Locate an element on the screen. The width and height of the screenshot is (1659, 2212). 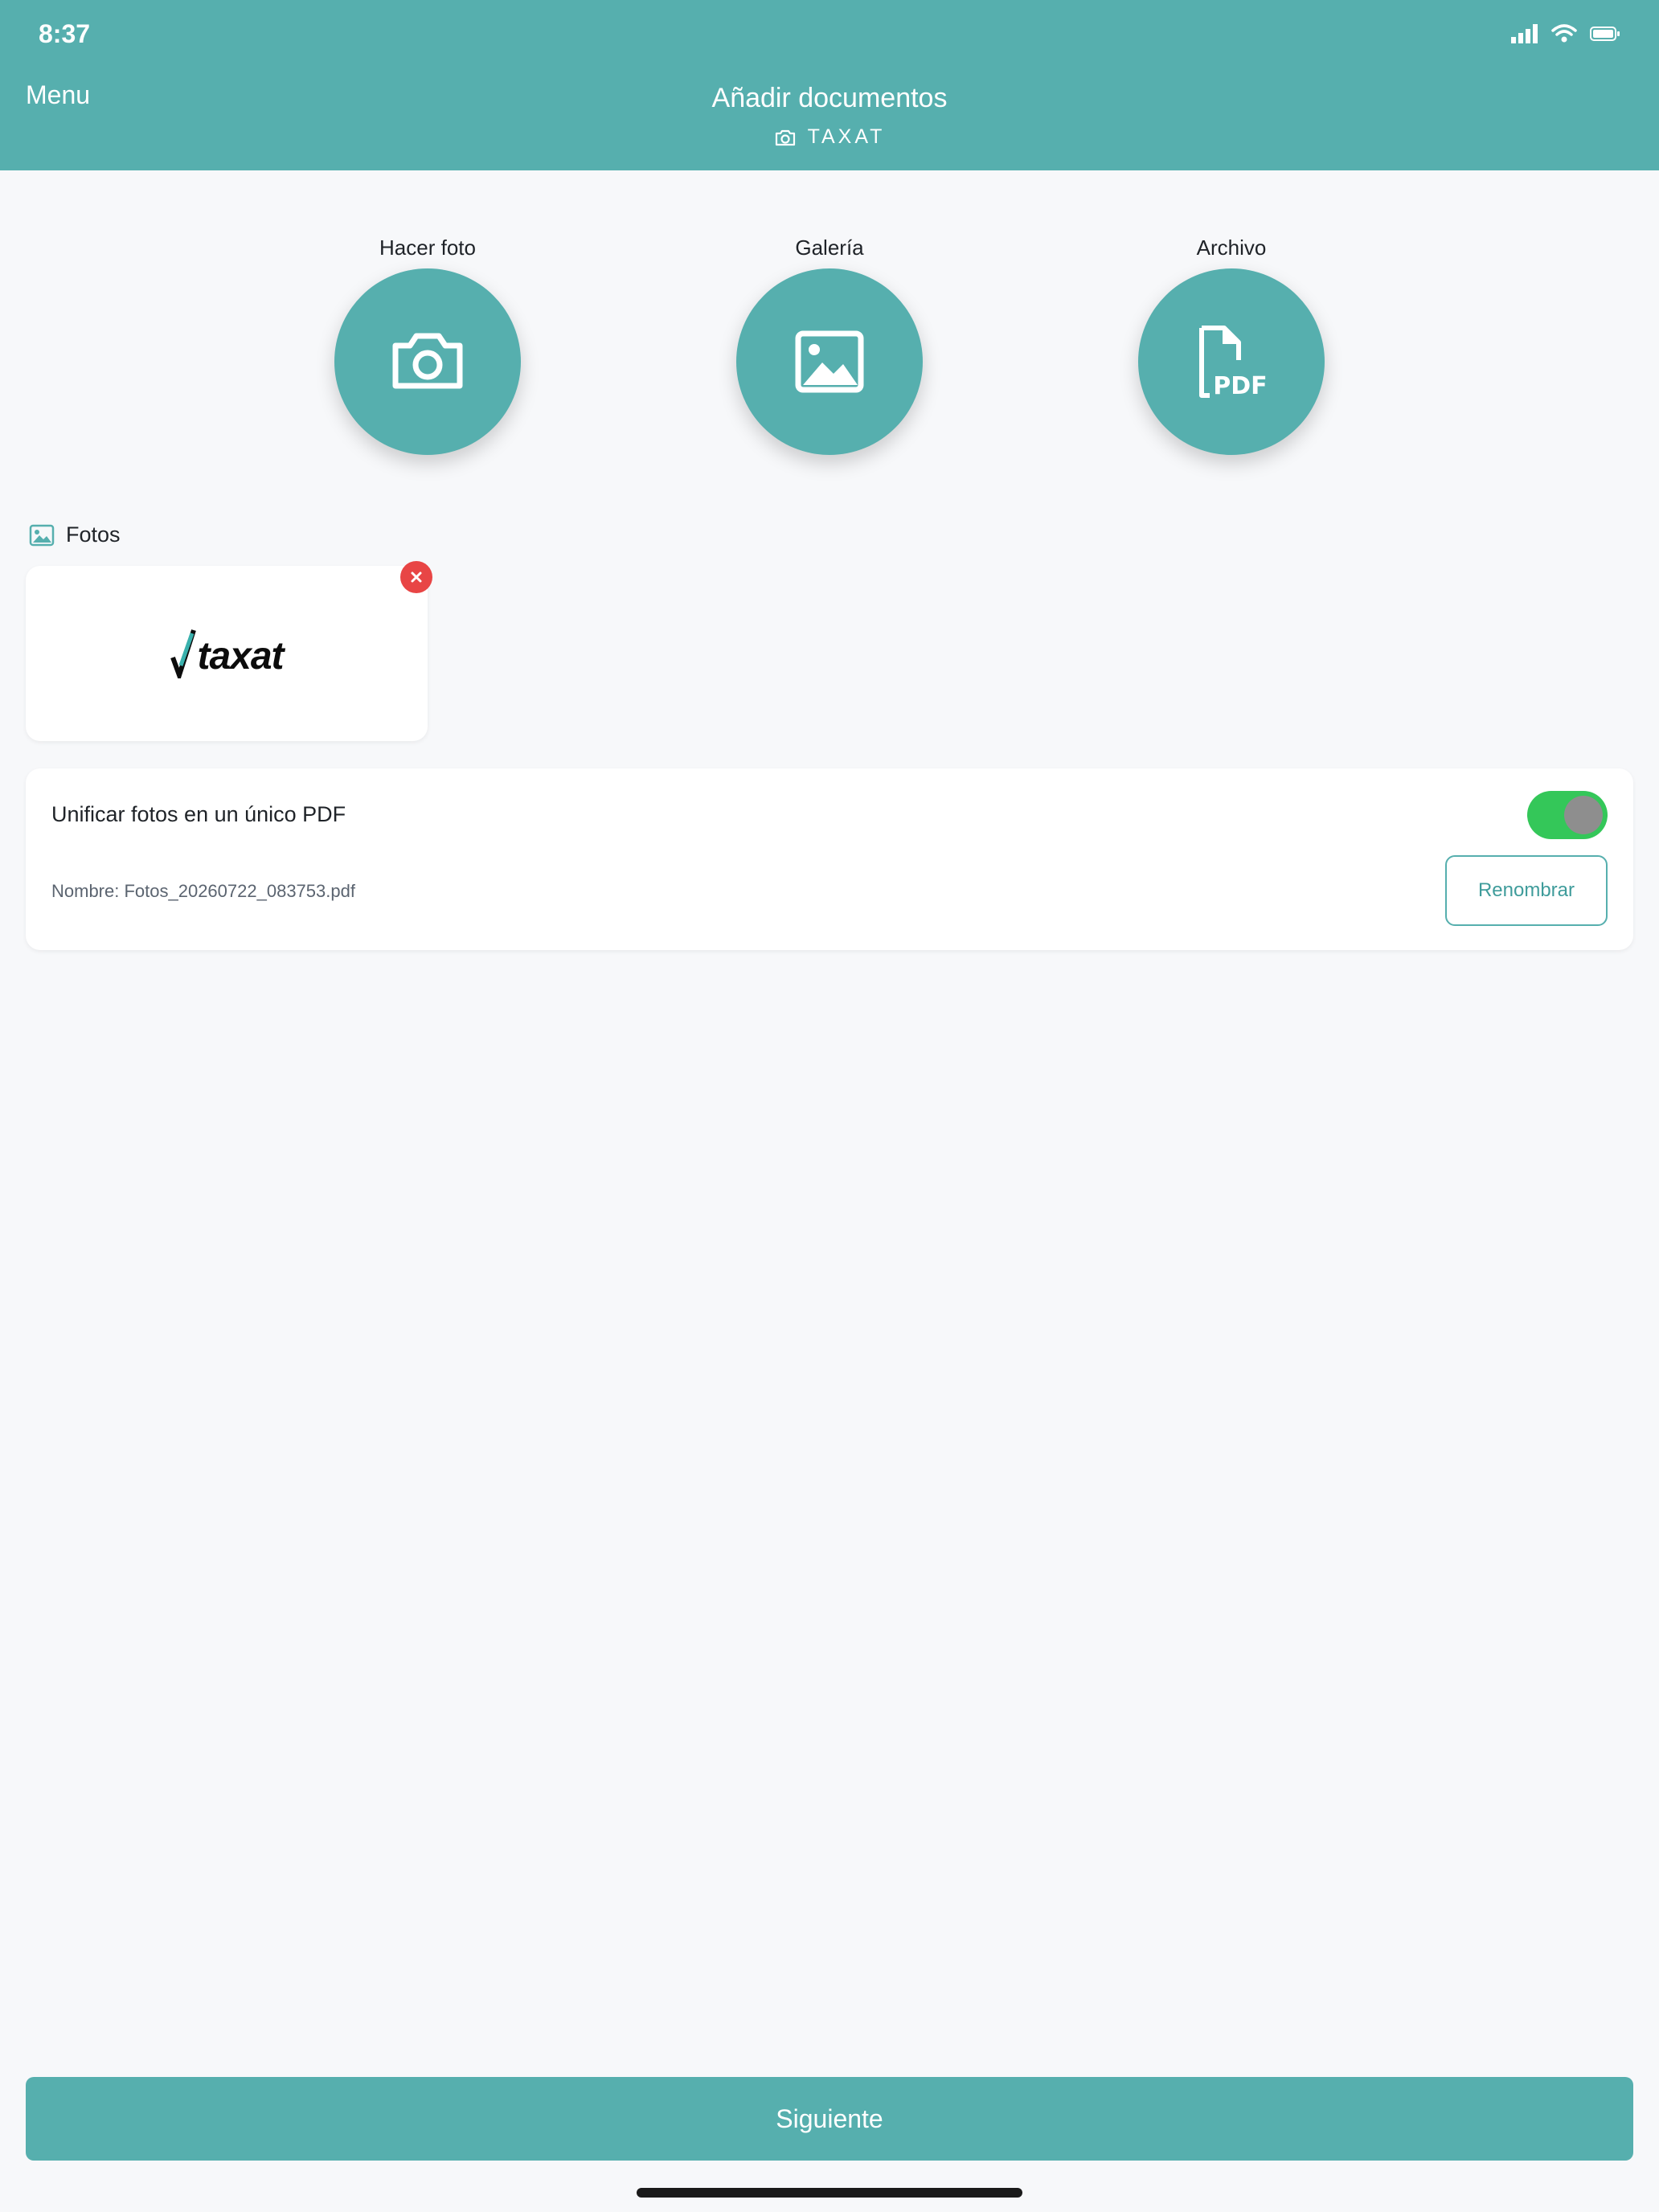
check-mark-icon is located at coordinates (183, 653).